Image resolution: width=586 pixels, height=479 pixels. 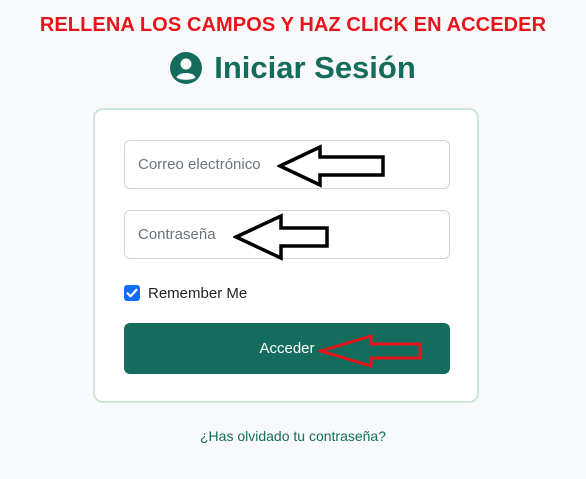 What do you see at coordinates (132, 293) in the screenshot?
I see `remember-me-checkbox` at bounding box center [132, 293].